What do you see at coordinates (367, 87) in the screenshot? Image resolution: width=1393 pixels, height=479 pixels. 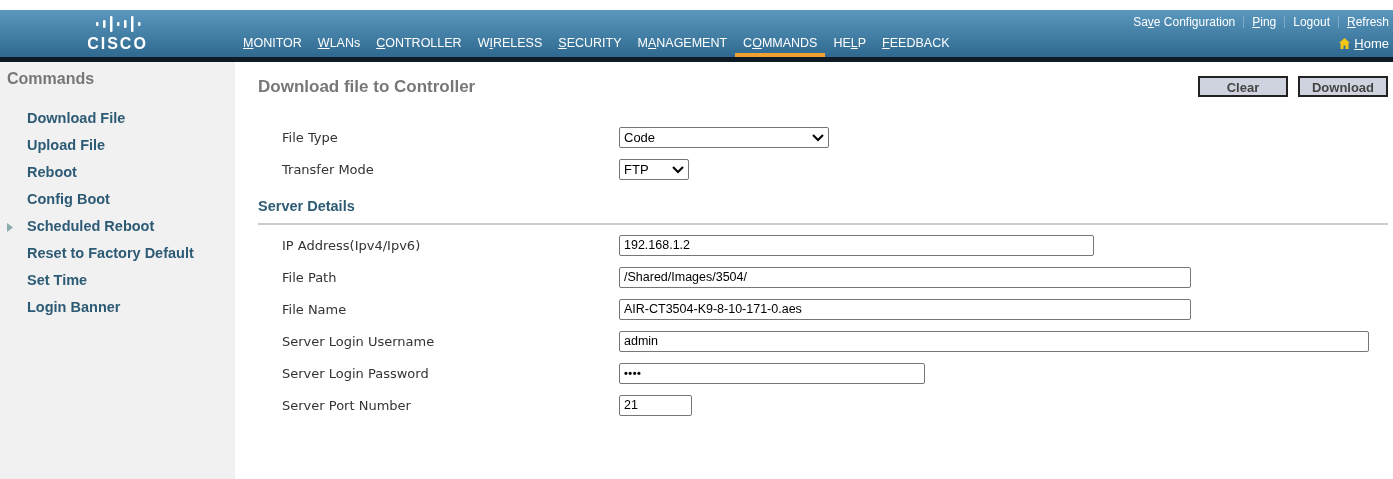 I see `page-title: Download file to Controller` at bounding box center [367, 87].